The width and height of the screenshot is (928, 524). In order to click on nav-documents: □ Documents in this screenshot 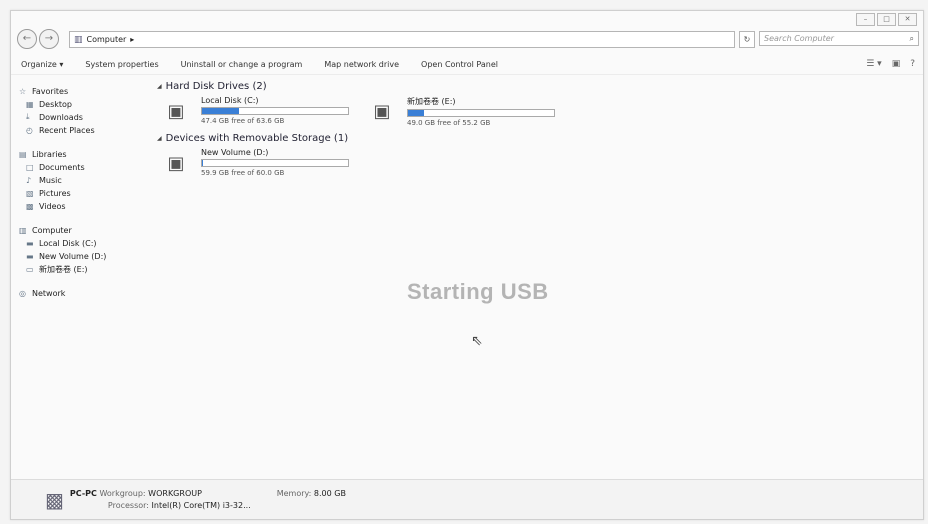, I will do `click(88, 167)`.